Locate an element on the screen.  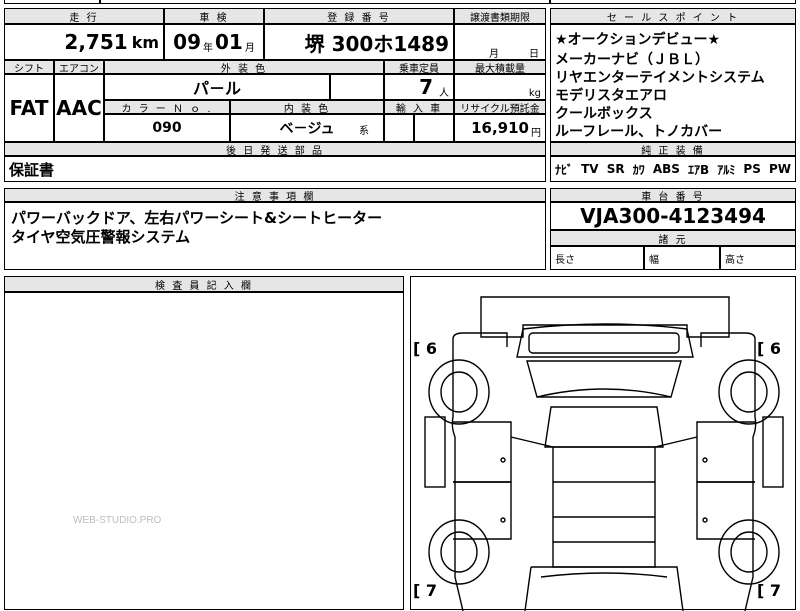
color-no-value: 090 is located at coordinates (167, 128).